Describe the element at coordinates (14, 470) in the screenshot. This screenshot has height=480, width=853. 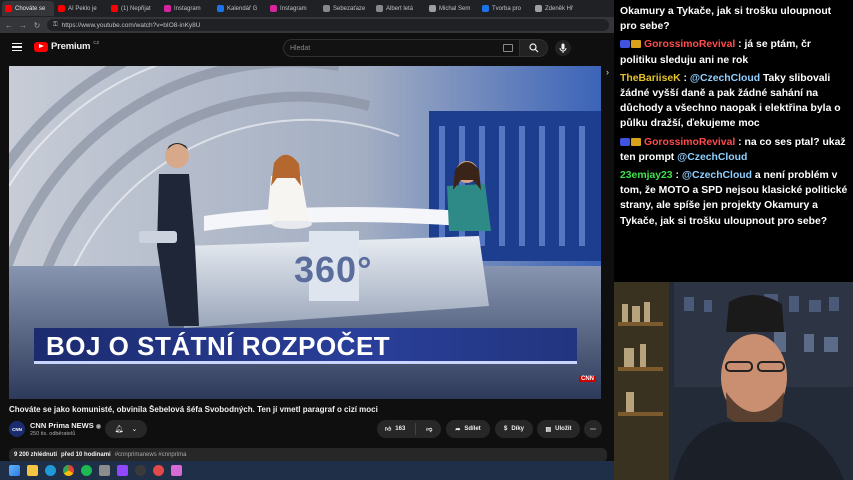
I see `windows-start-icon` at that location.